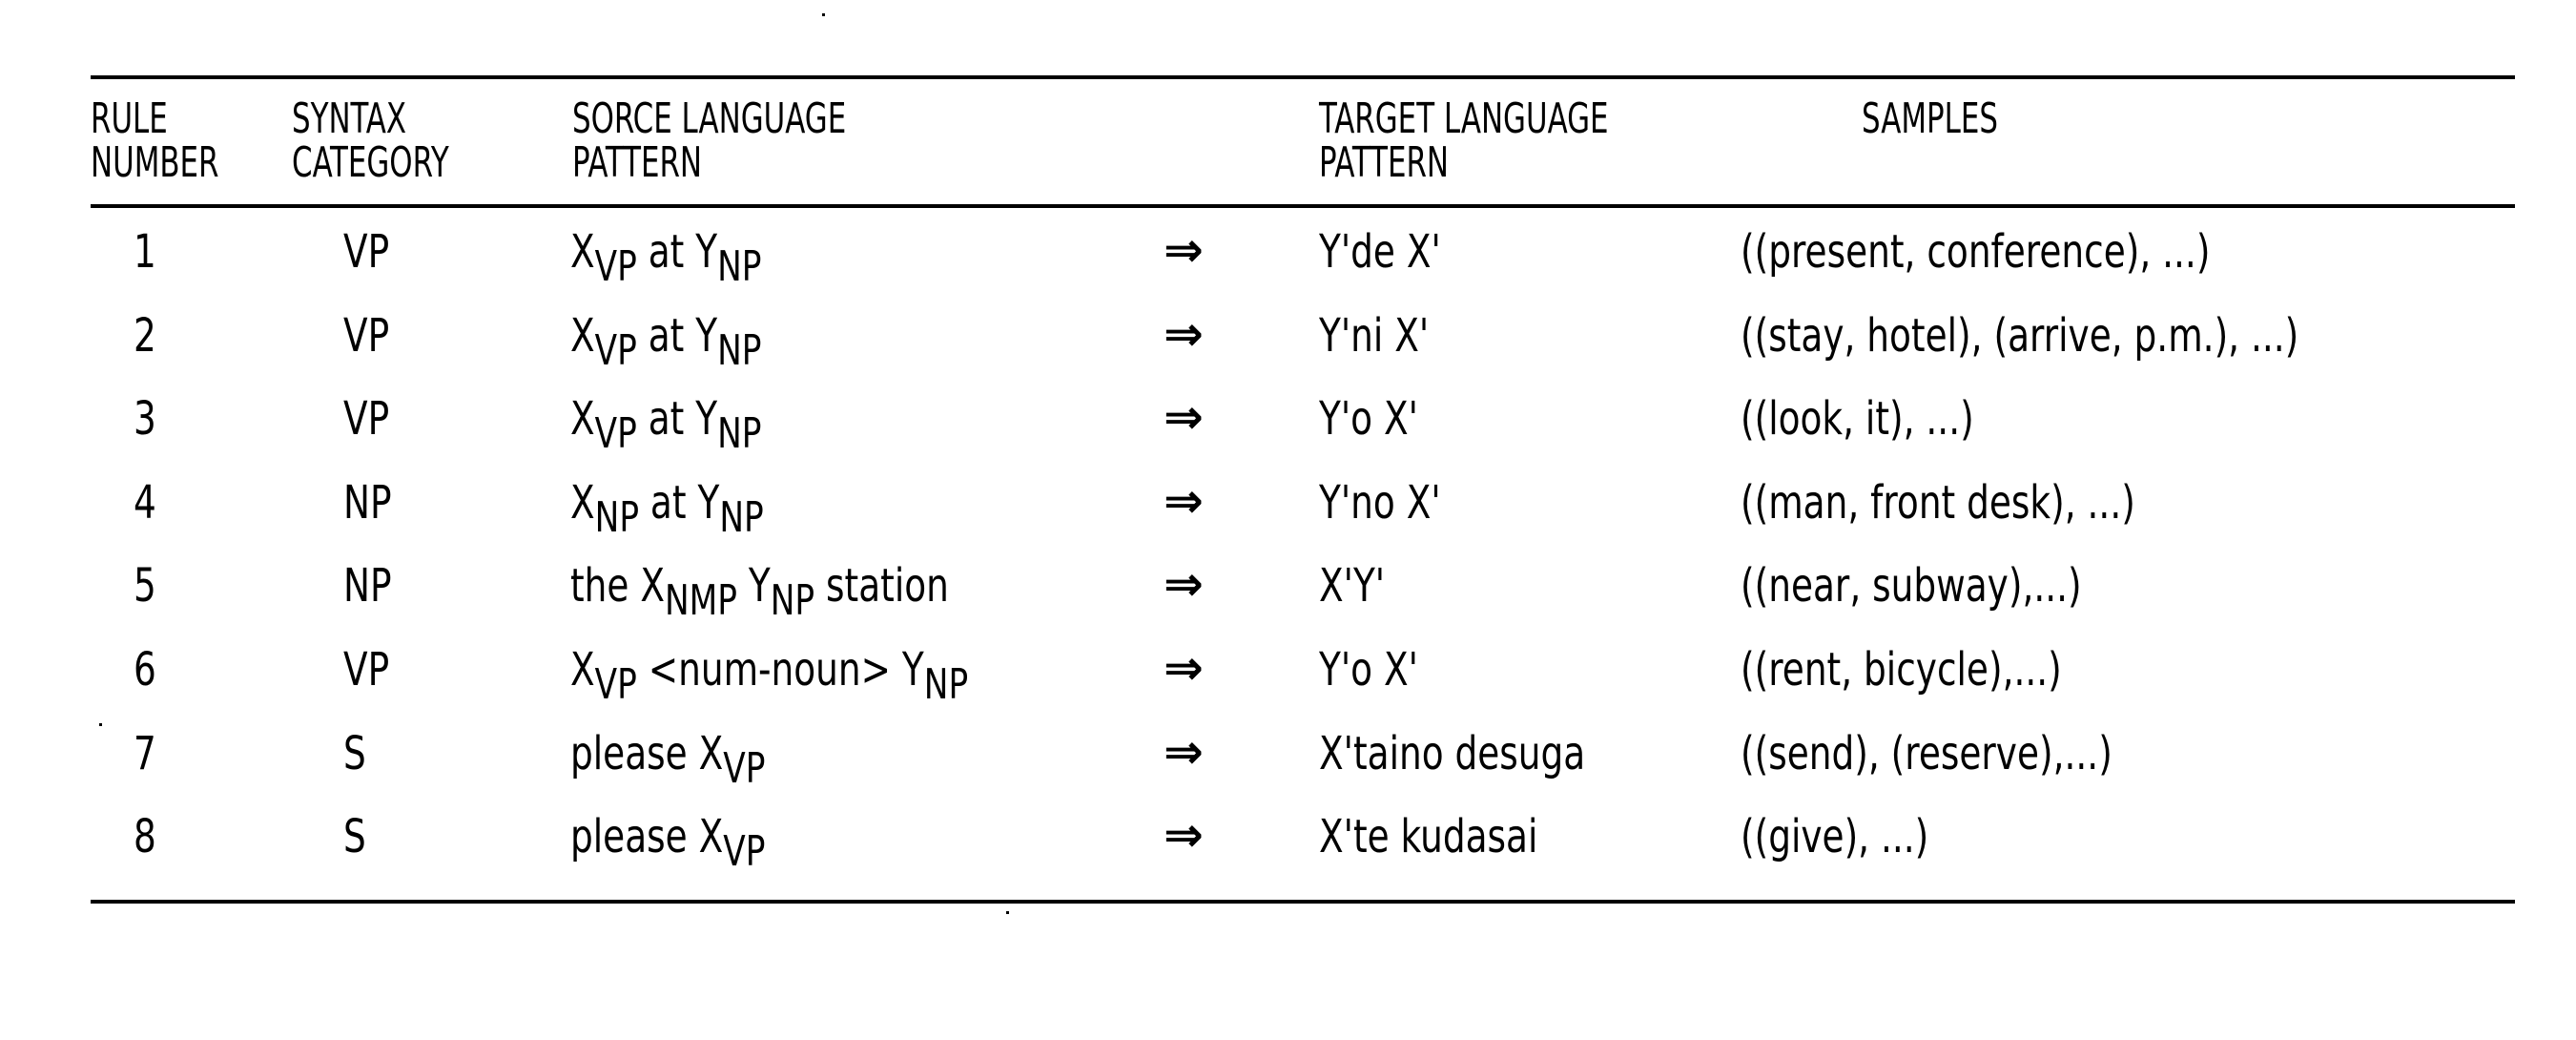 This screenshot has height=1040, width=2576. I want to click on samples: ((present, conference), ...), so click(1976, 252).